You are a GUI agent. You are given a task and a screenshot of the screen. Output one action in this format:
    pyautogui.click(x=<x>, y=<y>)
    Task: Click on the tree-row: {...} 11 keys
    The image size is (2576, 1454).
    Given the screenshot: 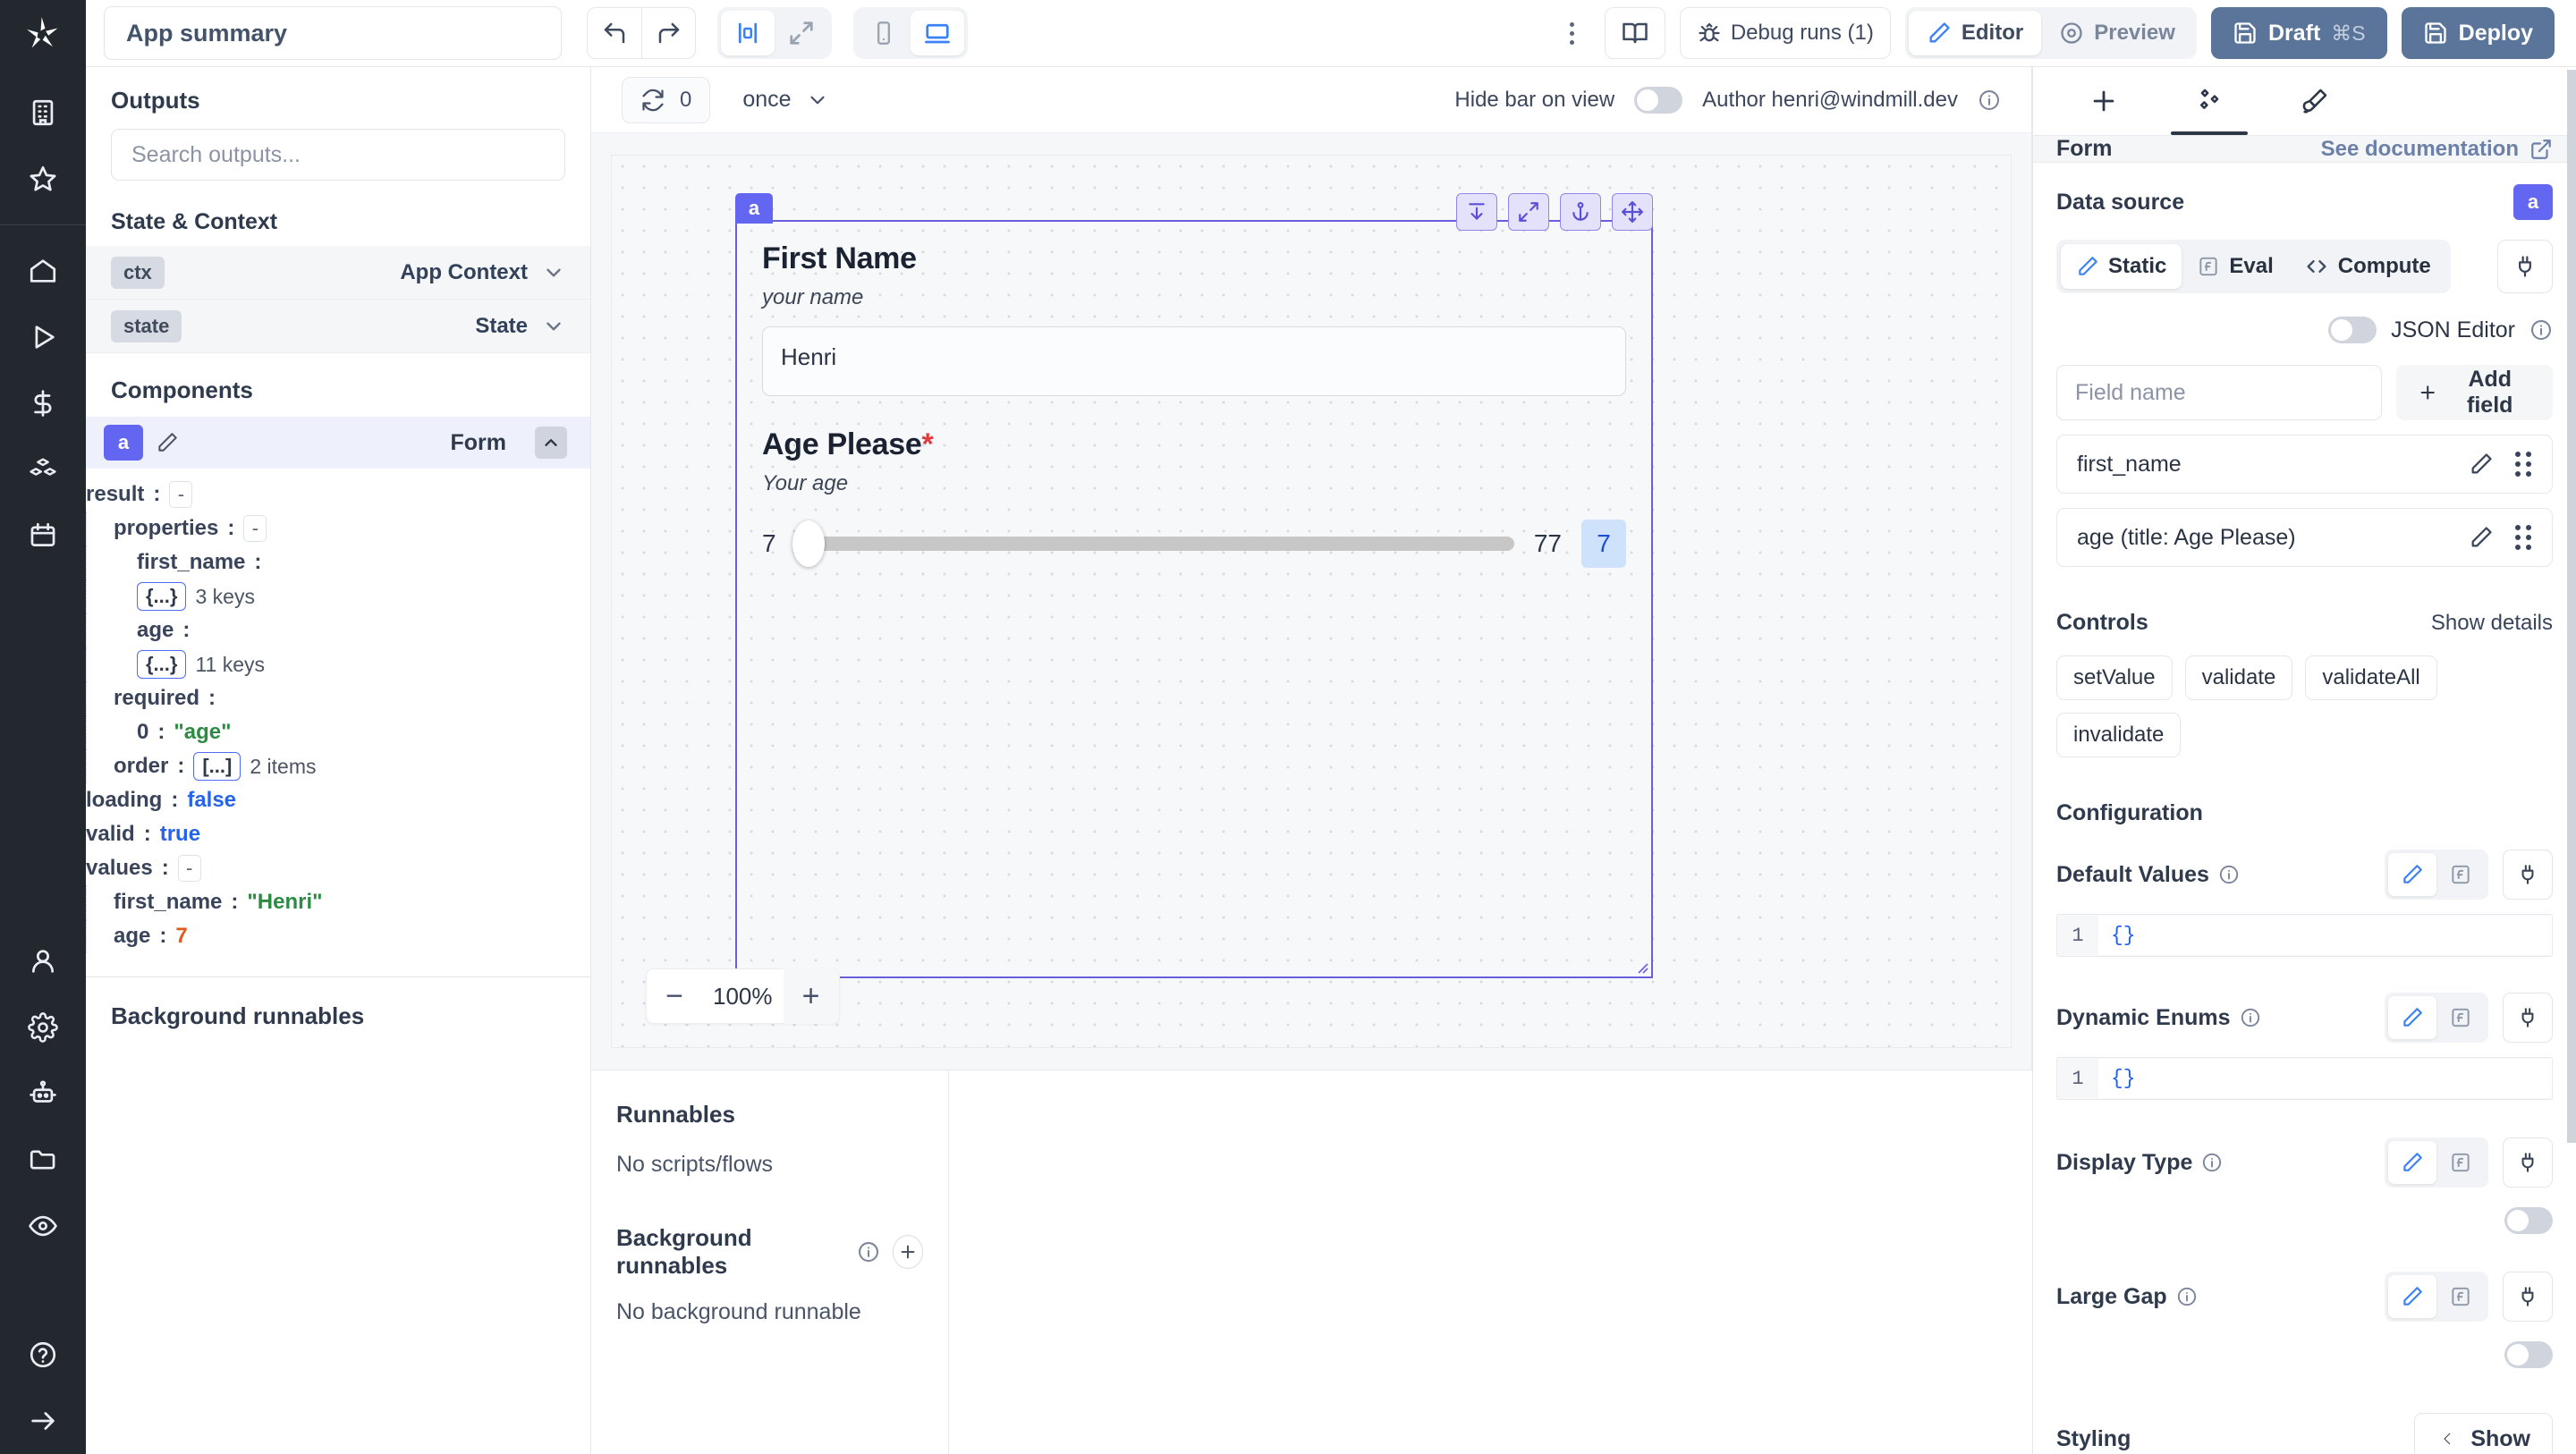 What is the action you would take?
    pyautogui.click(x=338, y=664)
    